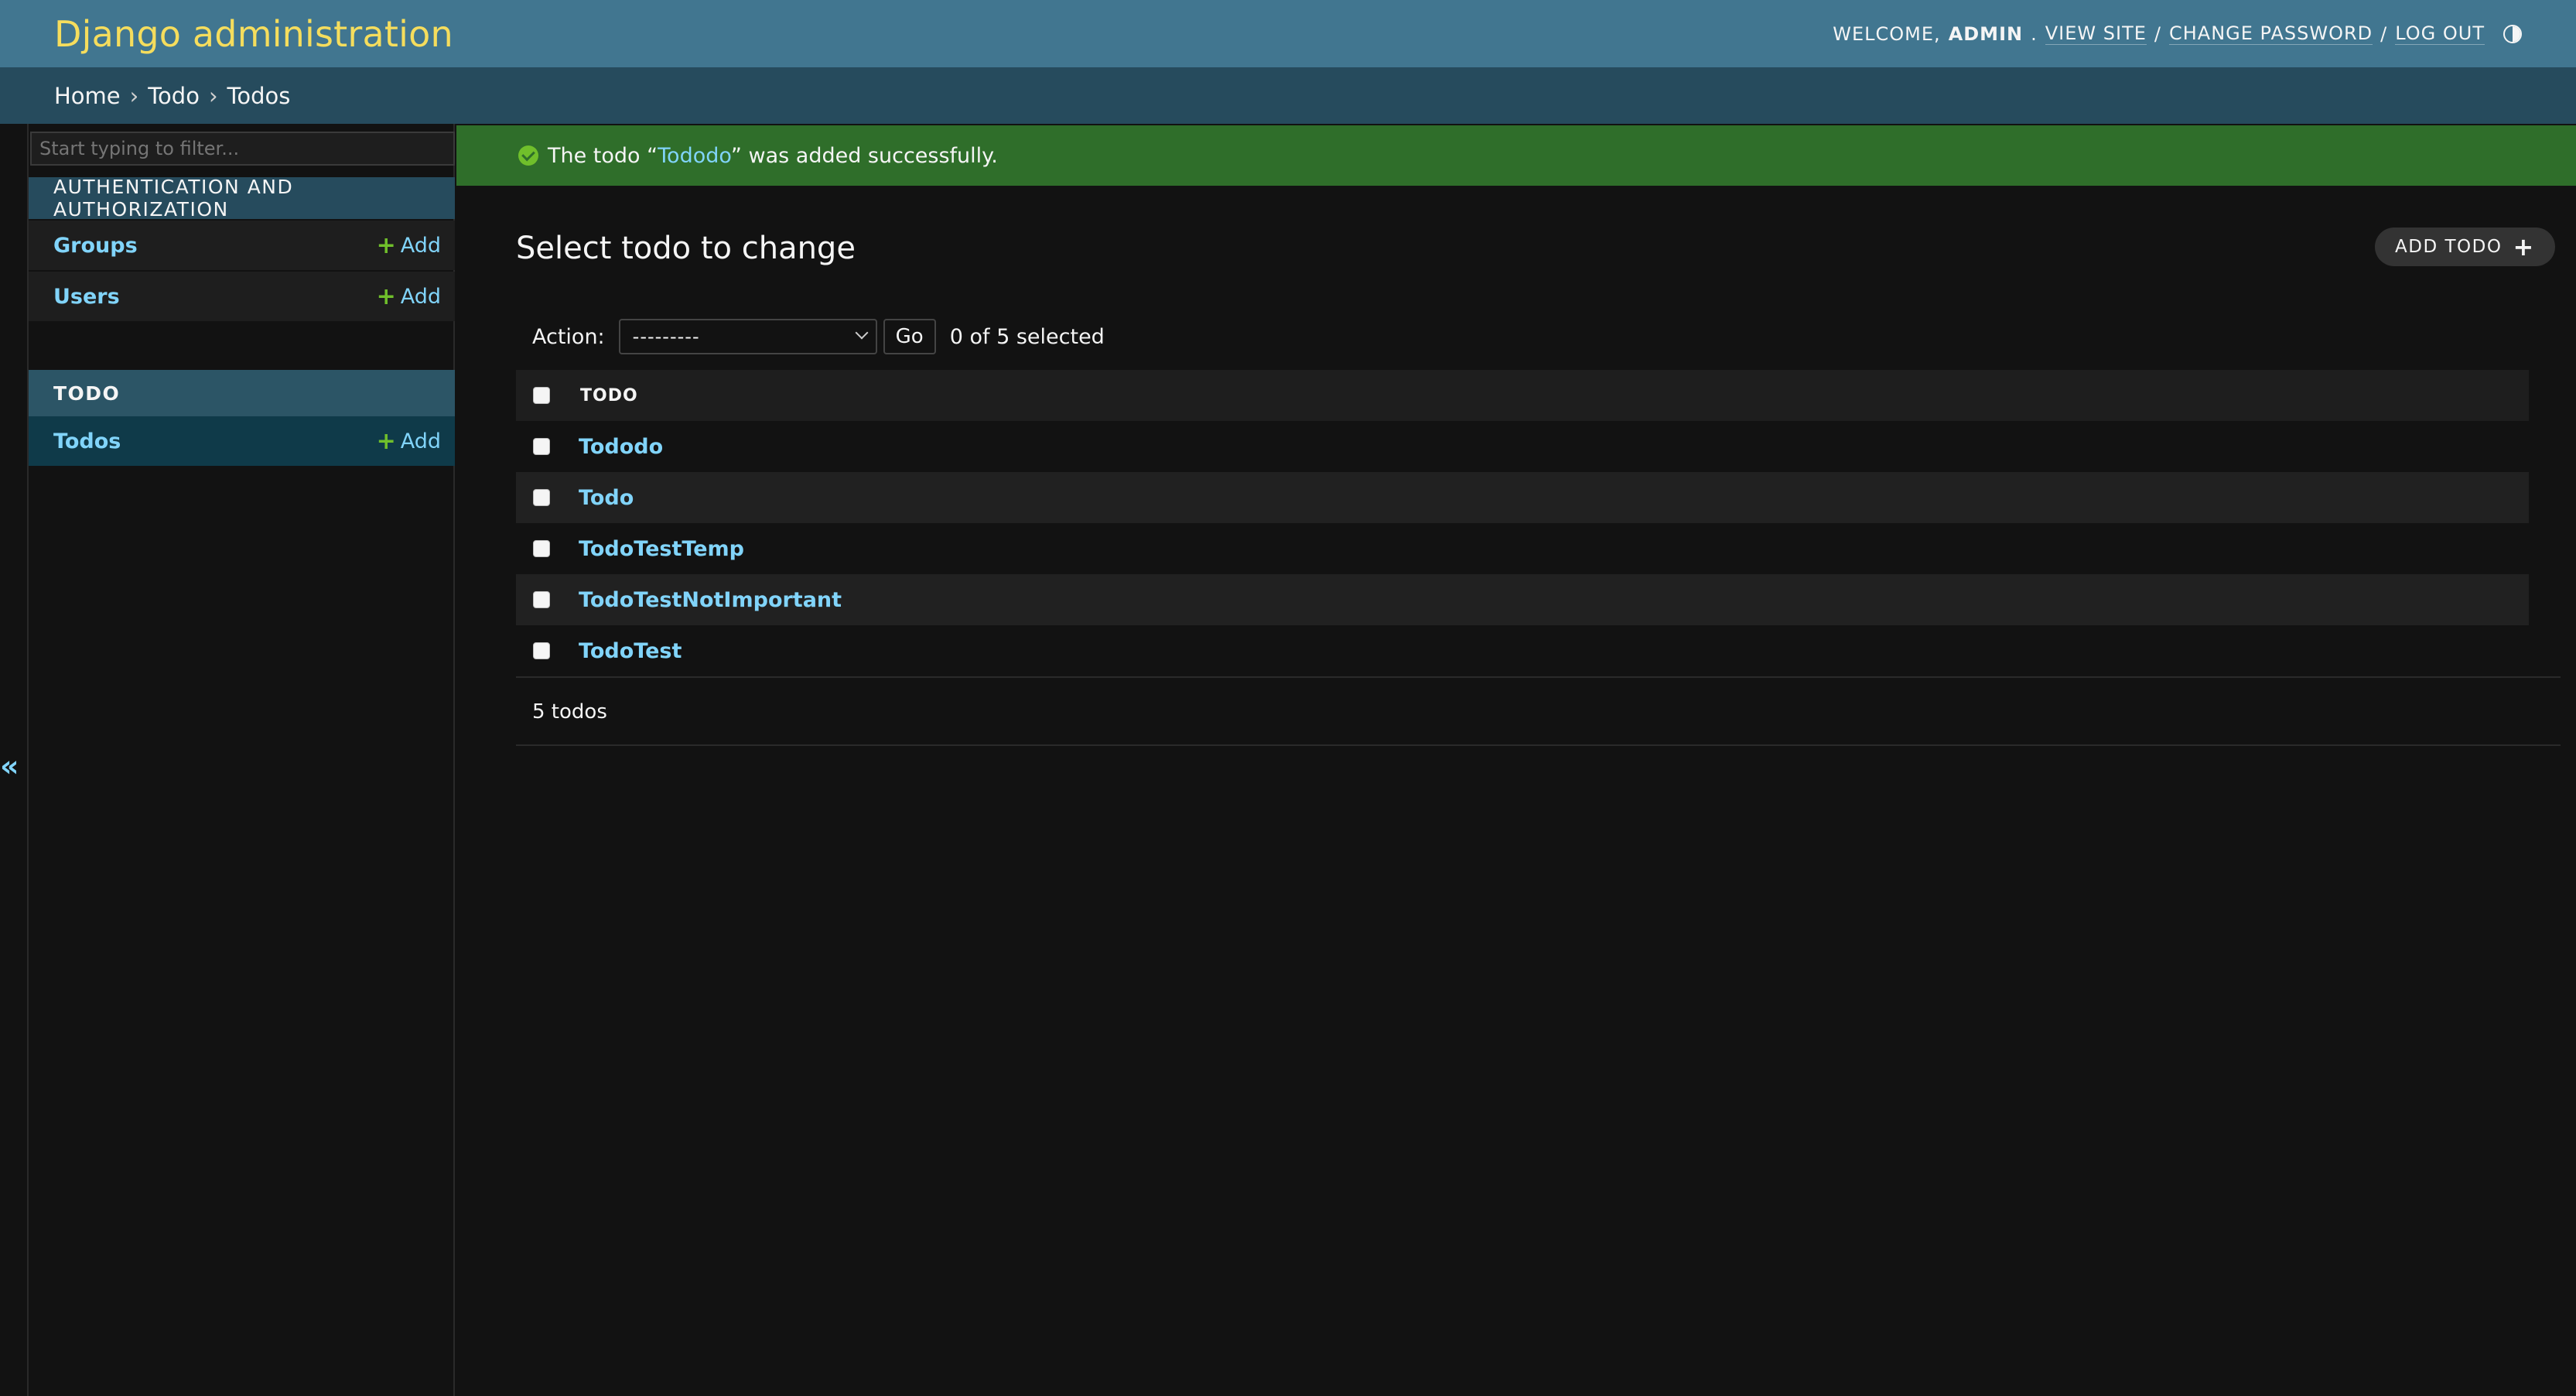 The image size is (2576, 1396). Describe the element at coordinates (606, 498) in the screenshot. I see `todo-link: Todo` at that location.